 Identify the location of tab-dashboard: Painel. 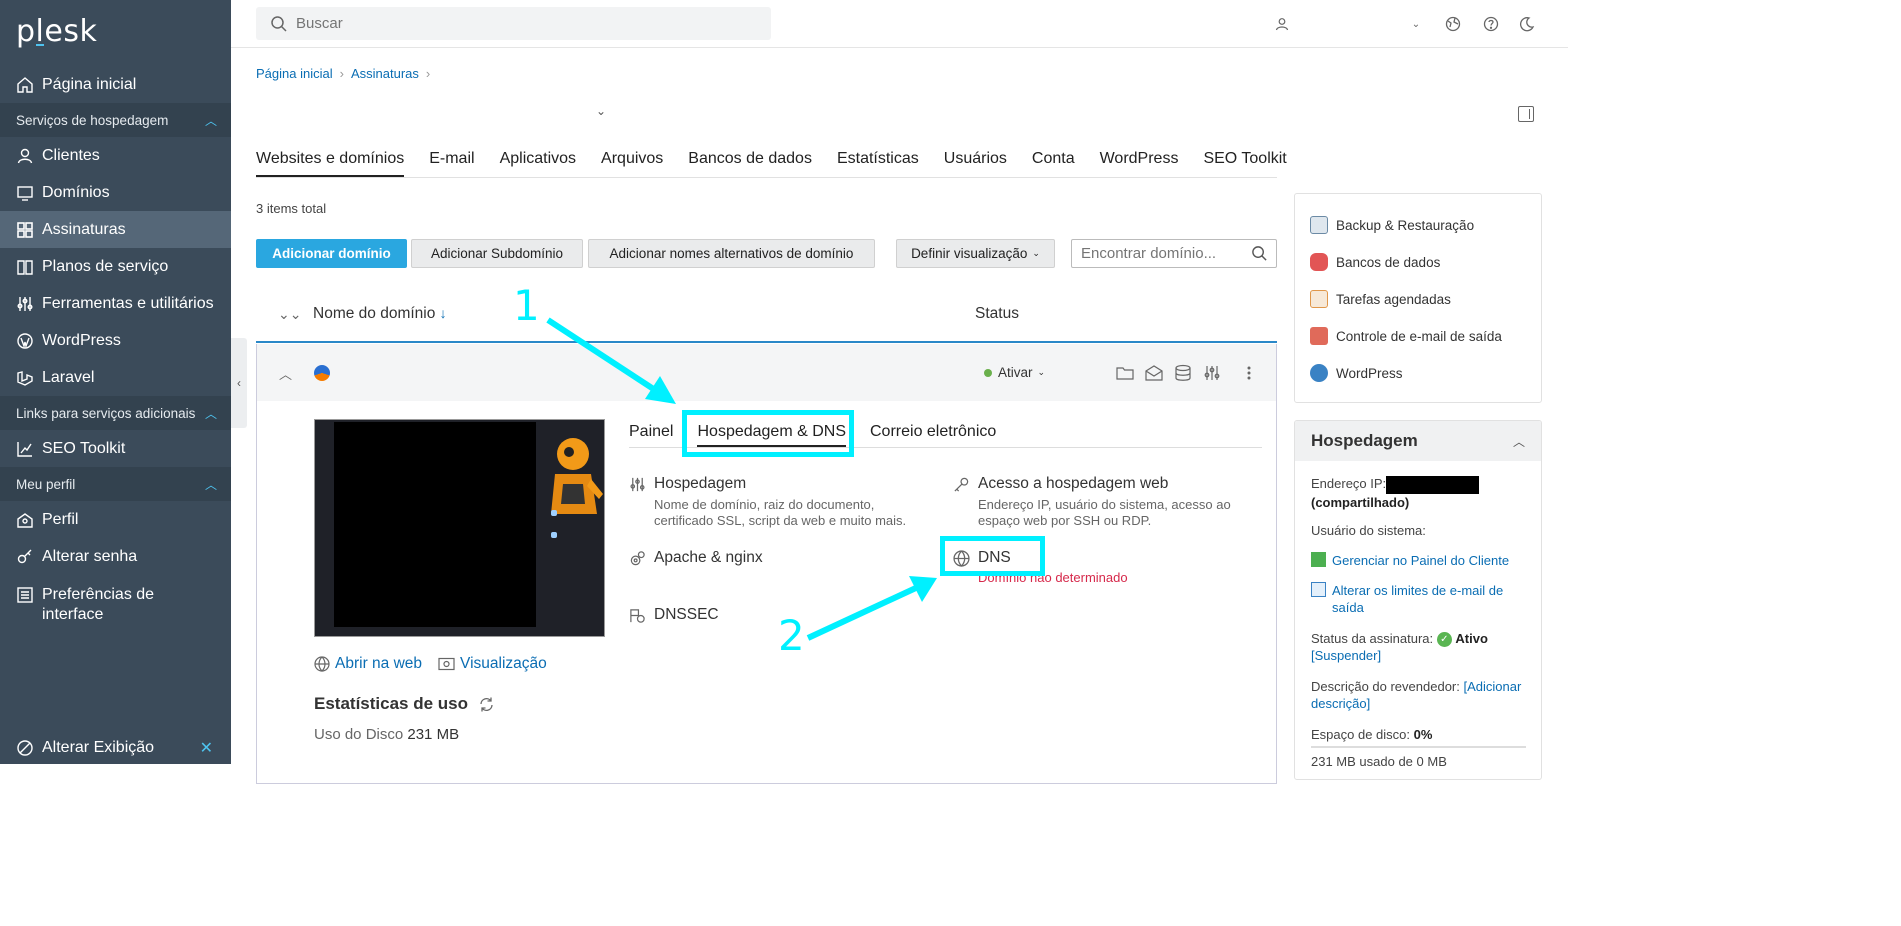
(651, 435).